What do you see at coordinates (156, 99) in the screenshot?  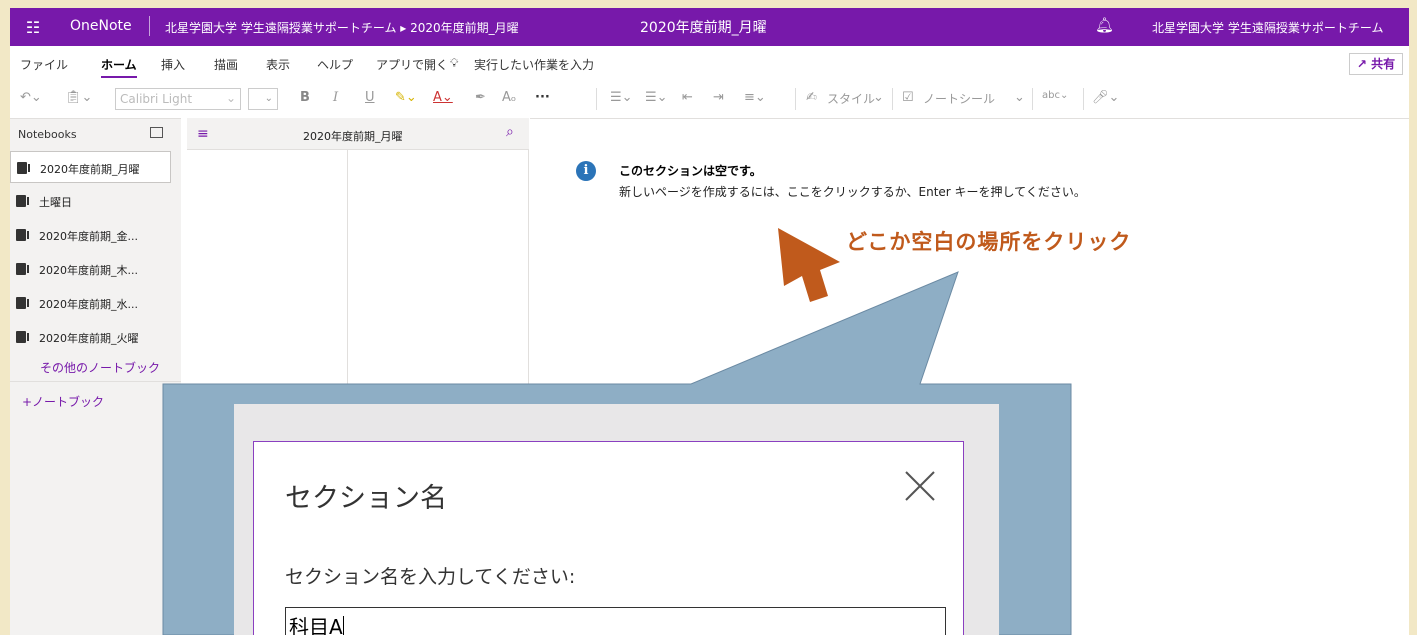 I see `font-name-value: Calibri Light` at bounding box center [156, 99].